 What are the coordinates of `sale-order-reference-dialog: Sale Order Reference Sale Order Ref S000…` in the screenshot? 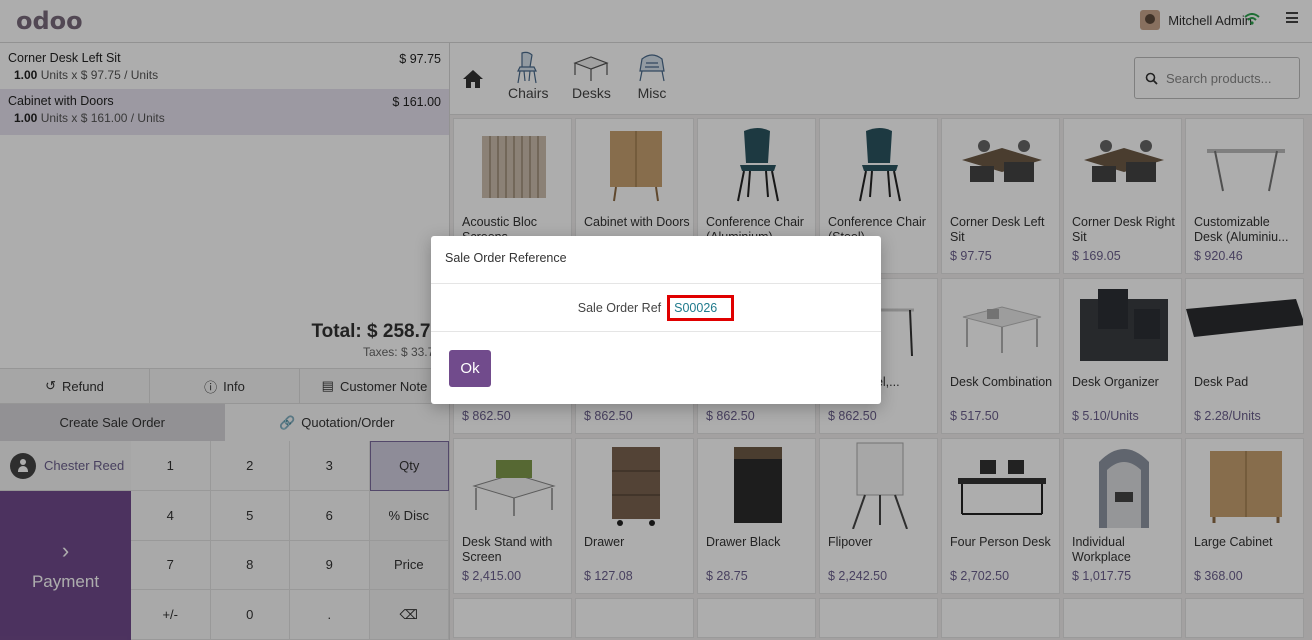 It's located at (656, 320).